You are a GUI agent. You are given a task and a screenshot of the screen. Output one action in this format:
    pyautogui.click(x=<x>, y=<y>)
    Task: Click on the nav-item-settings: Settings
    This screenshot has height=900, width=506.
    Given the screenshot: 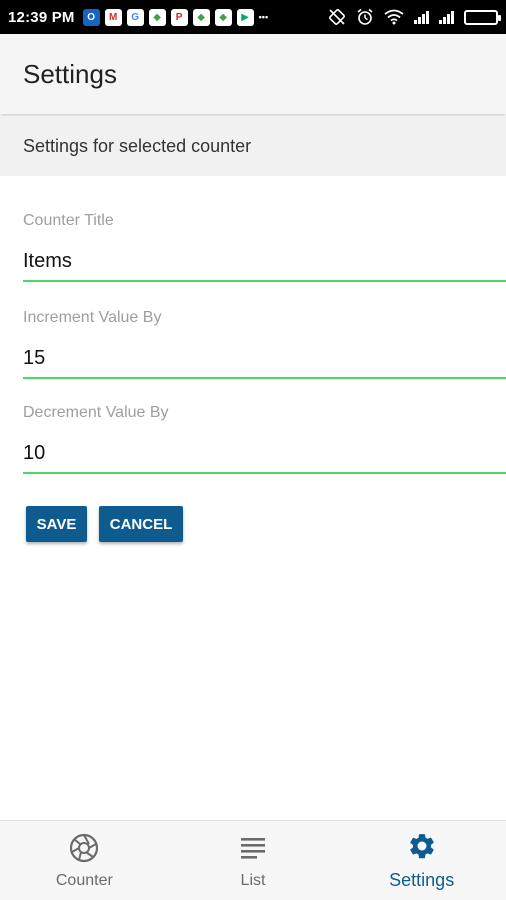 What is the action you would take?
    pyautogui.click(x=421, y=860)
    